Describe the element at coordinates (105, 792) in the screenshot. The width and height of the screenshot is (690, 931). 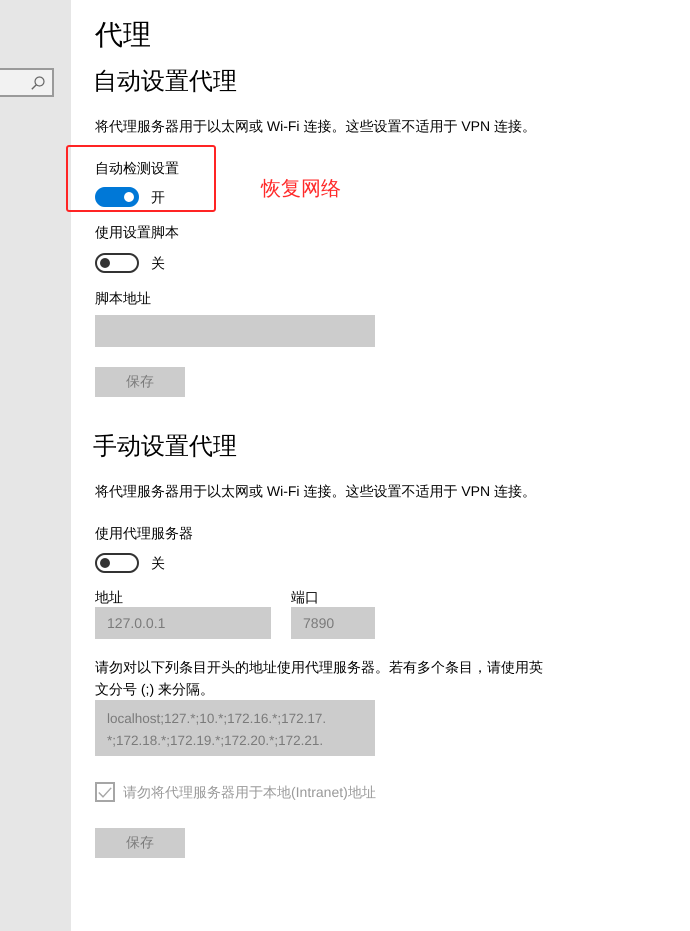
I see `checkmark-icon` at that location.